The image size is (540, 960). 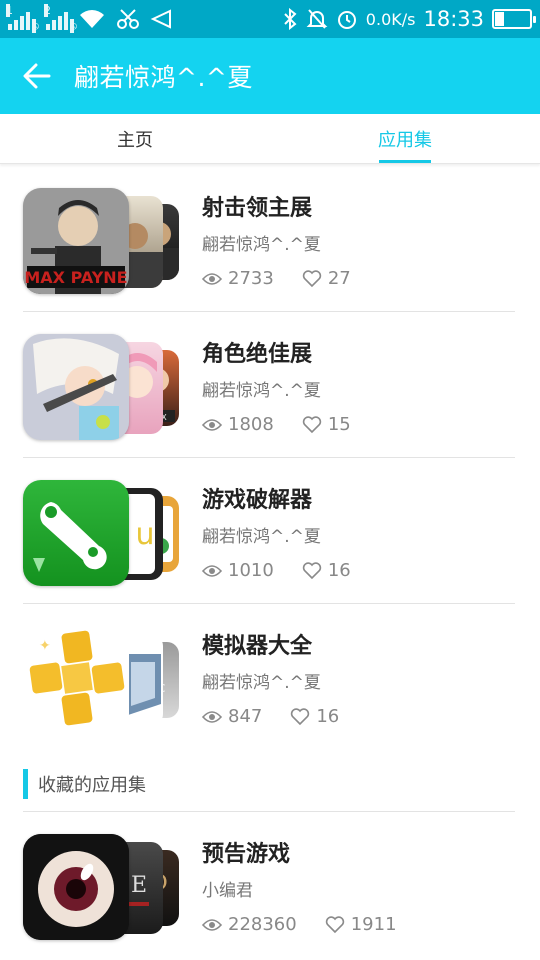 I want to click on wifi-icon, so click(x=92, y=19).